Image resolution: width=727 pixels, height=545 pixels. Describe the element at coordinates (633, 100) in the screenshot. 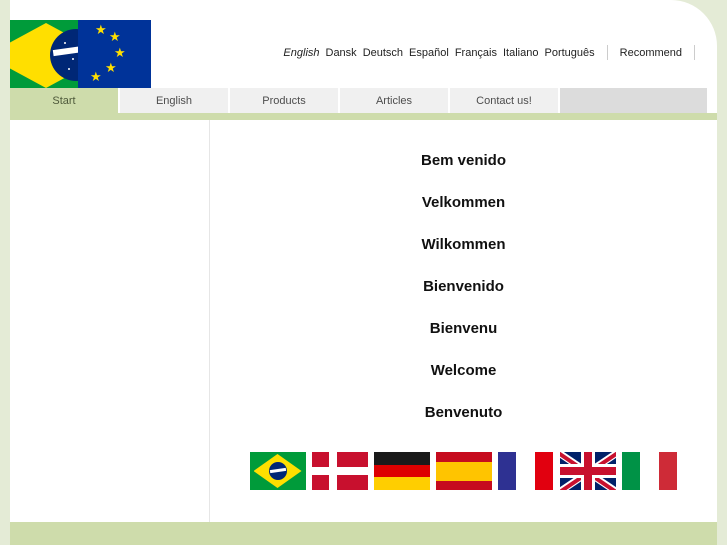

I see `tab-filler` at that location.